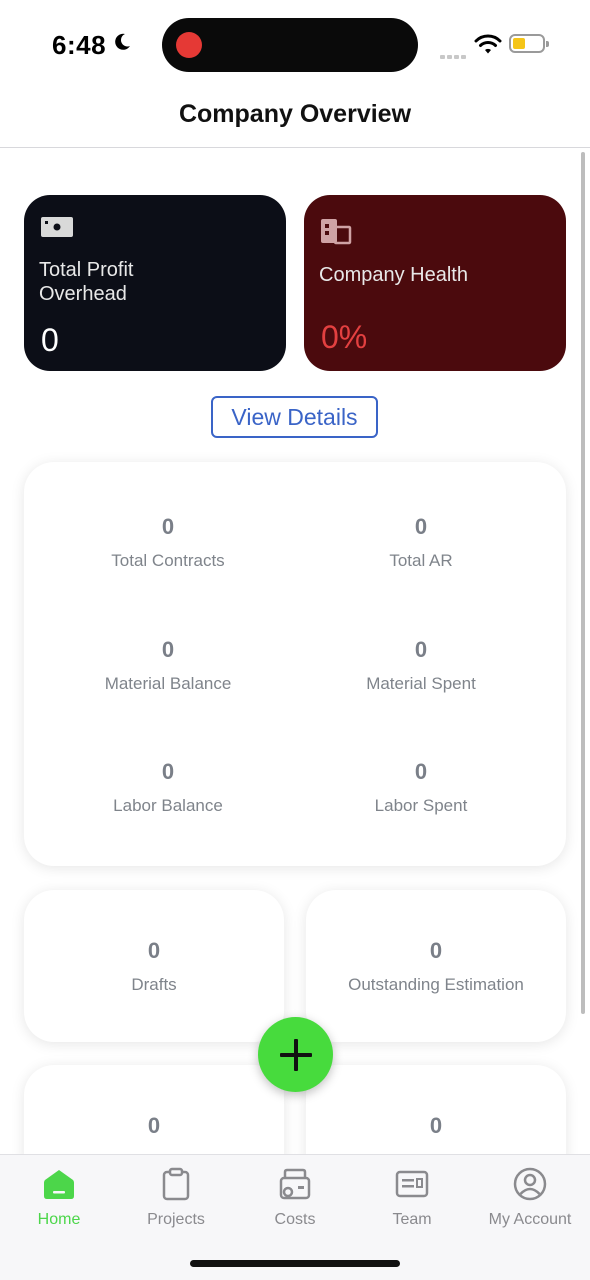  I want to click on user-circle-icon, so click(530, 1184).